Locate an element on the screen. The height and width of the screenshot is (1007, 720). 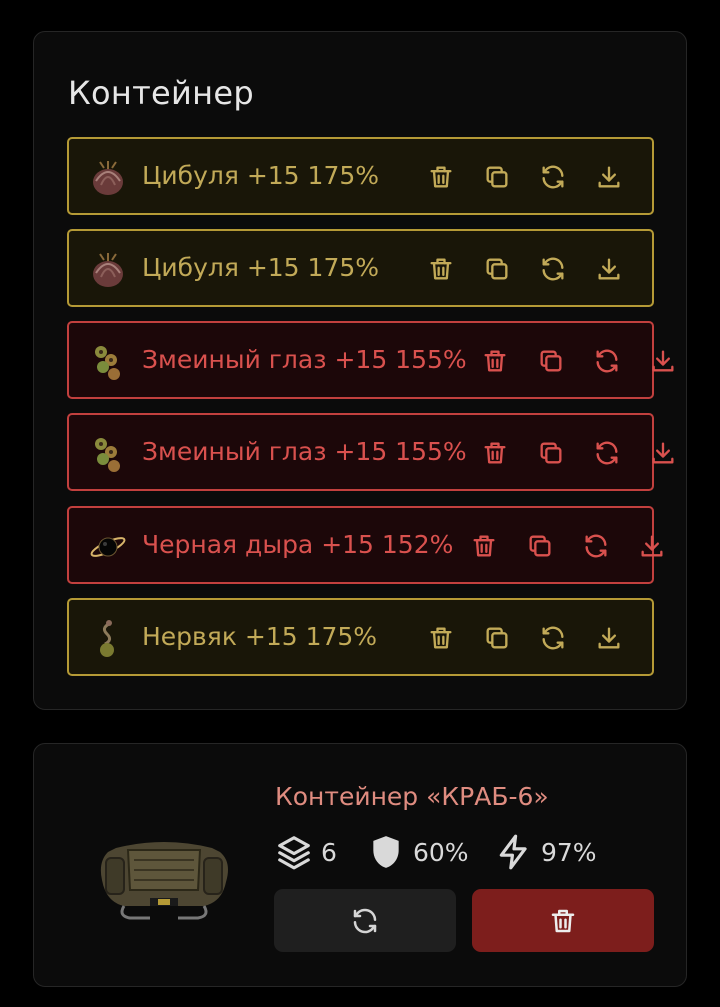
delete-button is located at coordinates (563, 920).